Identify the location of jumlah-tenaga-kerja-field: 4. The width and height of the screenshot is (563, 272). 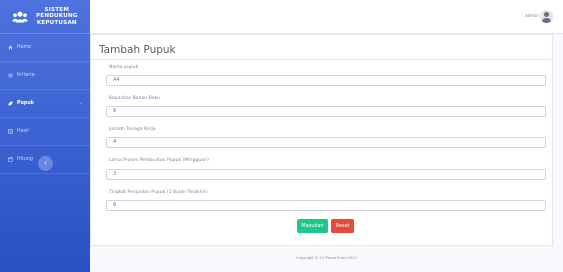
(326, 142).